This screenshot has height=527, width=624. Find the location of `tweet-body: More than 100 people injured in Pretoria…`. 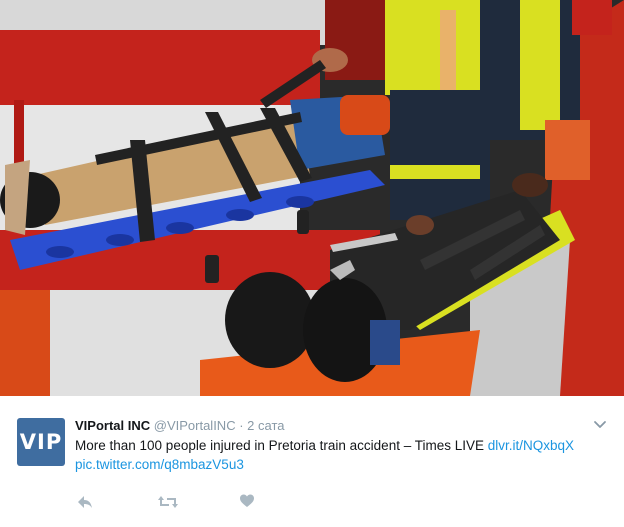

tweet-body: More than 100 people injured in Pretoria… is located at coordinates (279, 445).